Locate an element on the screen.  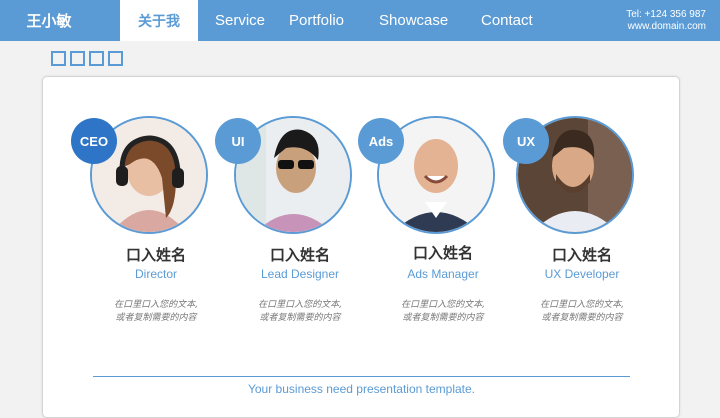
decorative-squares is located at coordinates (87, 58).